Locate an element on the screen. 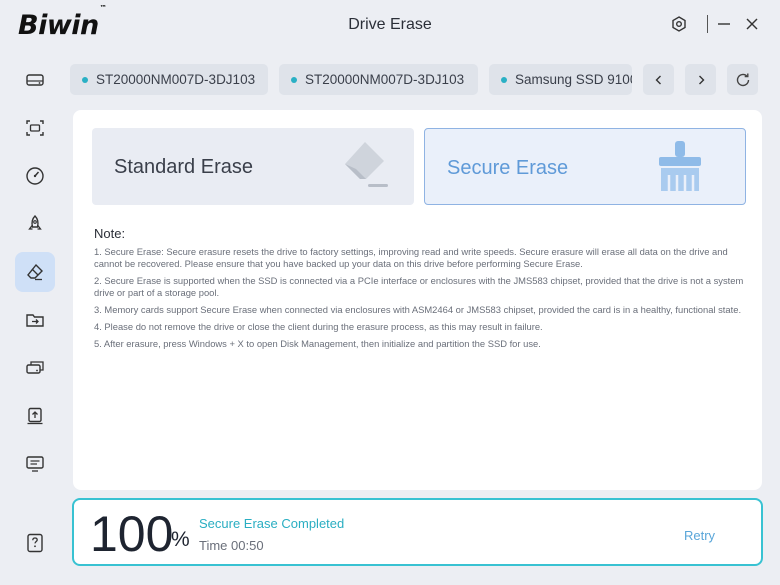  sidebar-item-erase is located at coordinates (35, 272).